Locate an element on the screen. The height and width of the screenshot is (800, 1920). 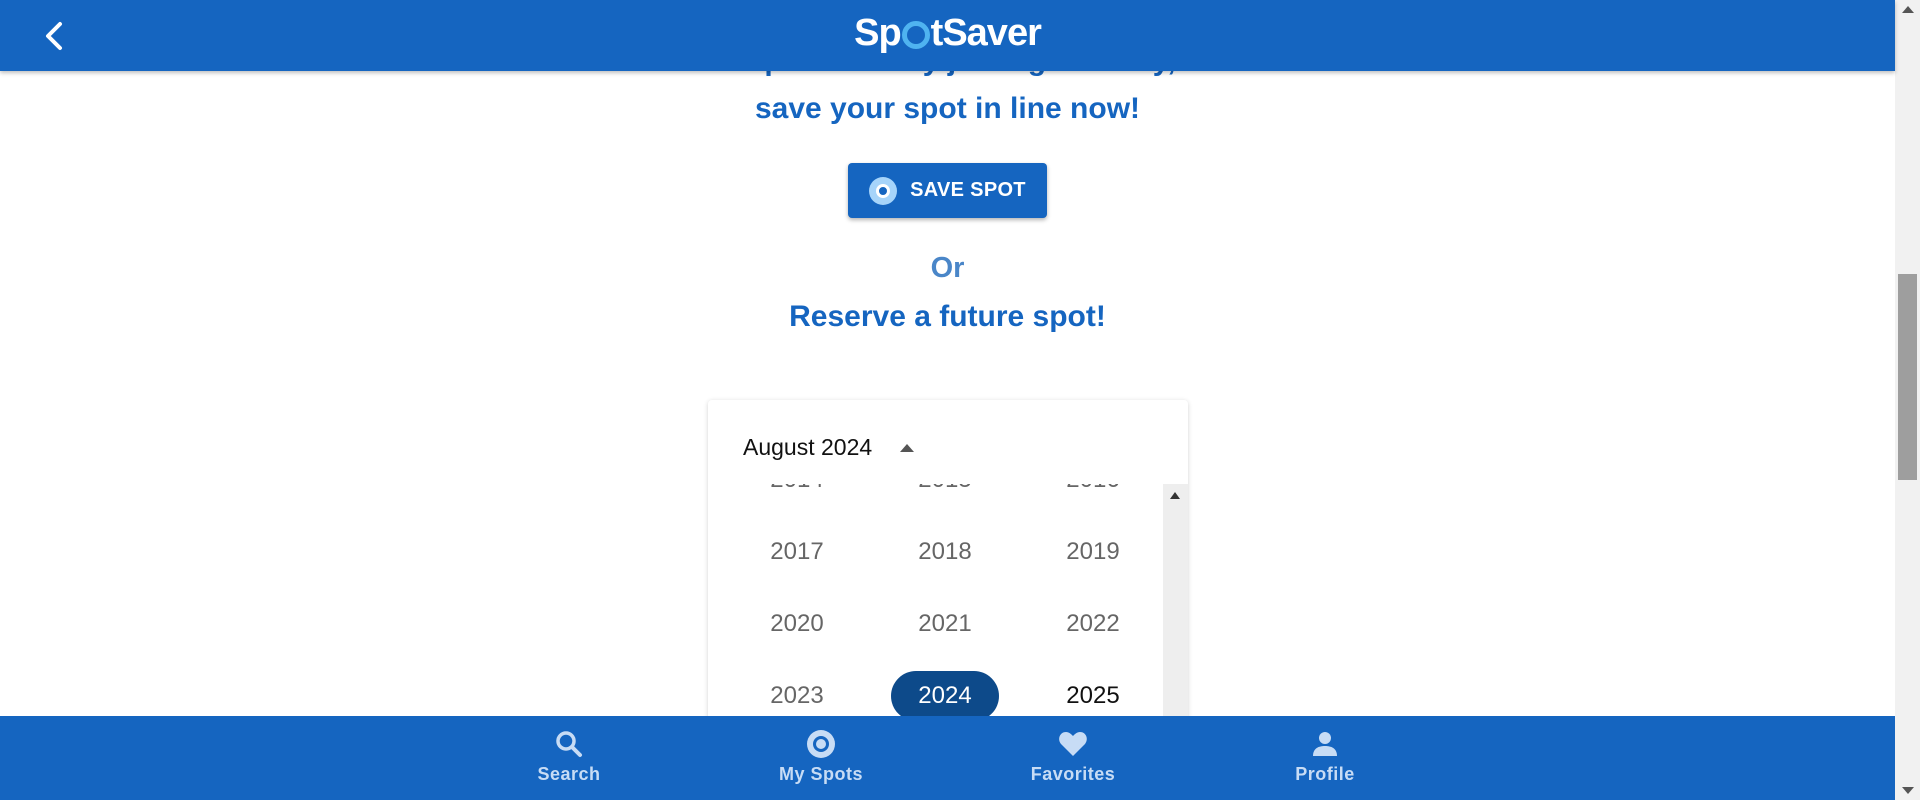
page-scrollbar is located at coordinates (1907, 400).